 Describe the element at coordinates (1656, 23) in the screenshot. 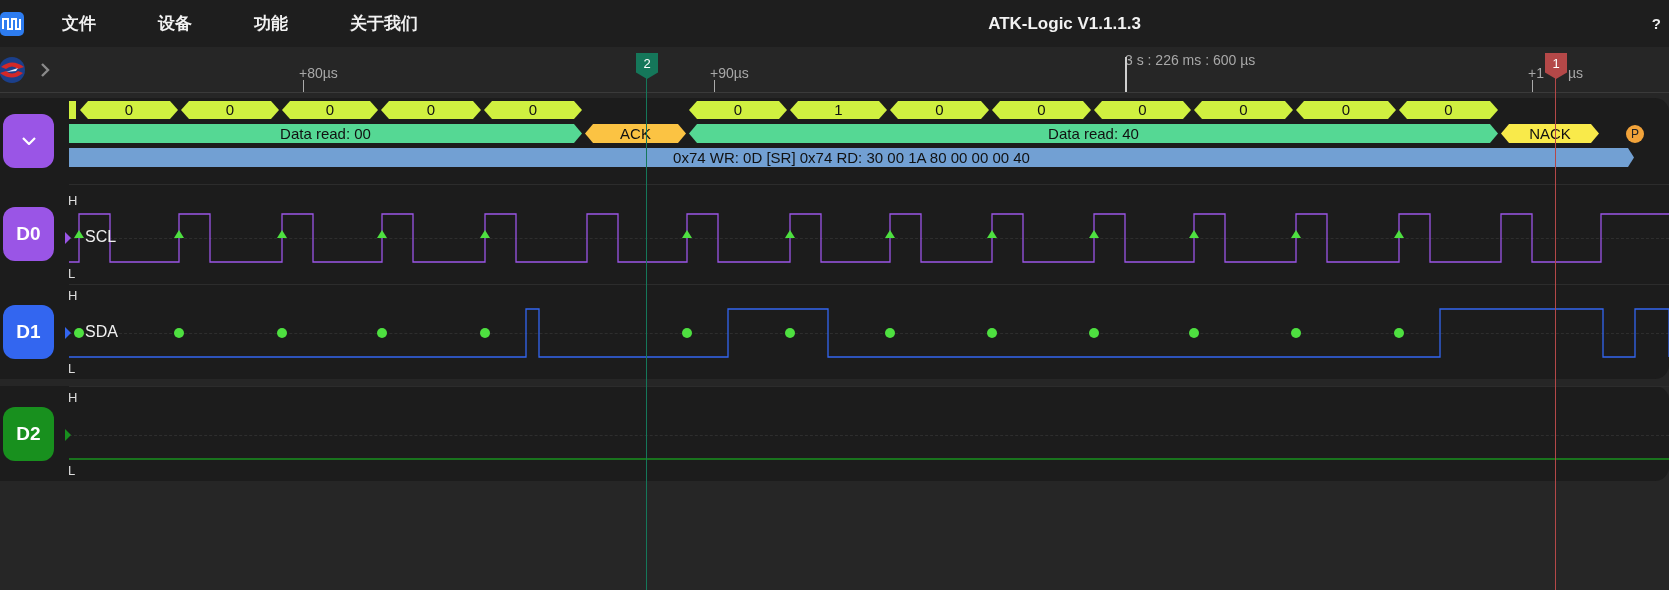

I see `help-button: ?` at that location.